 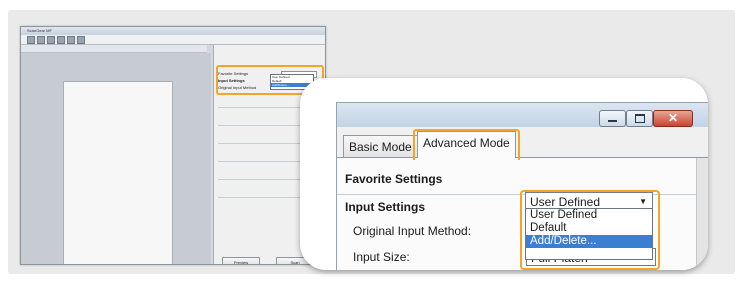 What do you see at coordinates (394, 179) in the screenshot?
I see `favorite-settings-label: Favorite Settings` at bounding box center [394, 179].